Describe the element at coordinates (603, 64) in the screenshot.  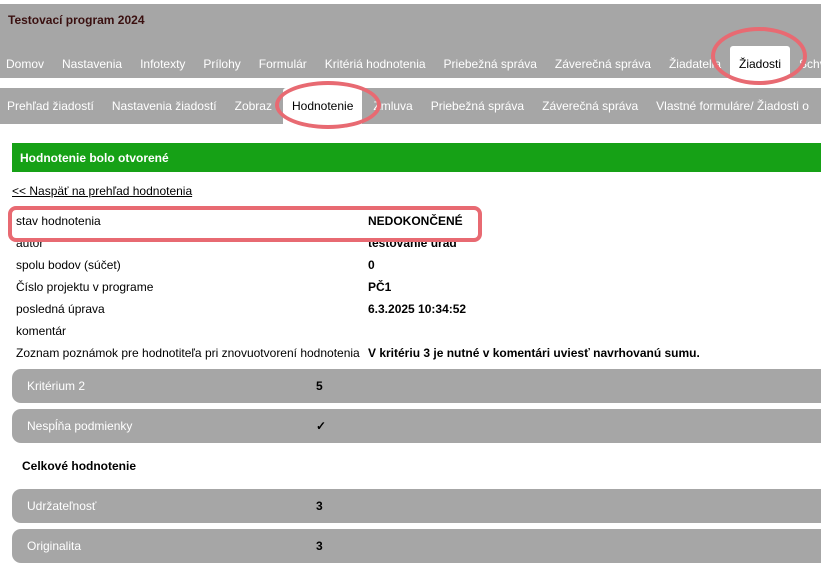
I see `nav-item-zaverecna-sprava: Záverečná správa` at that location.